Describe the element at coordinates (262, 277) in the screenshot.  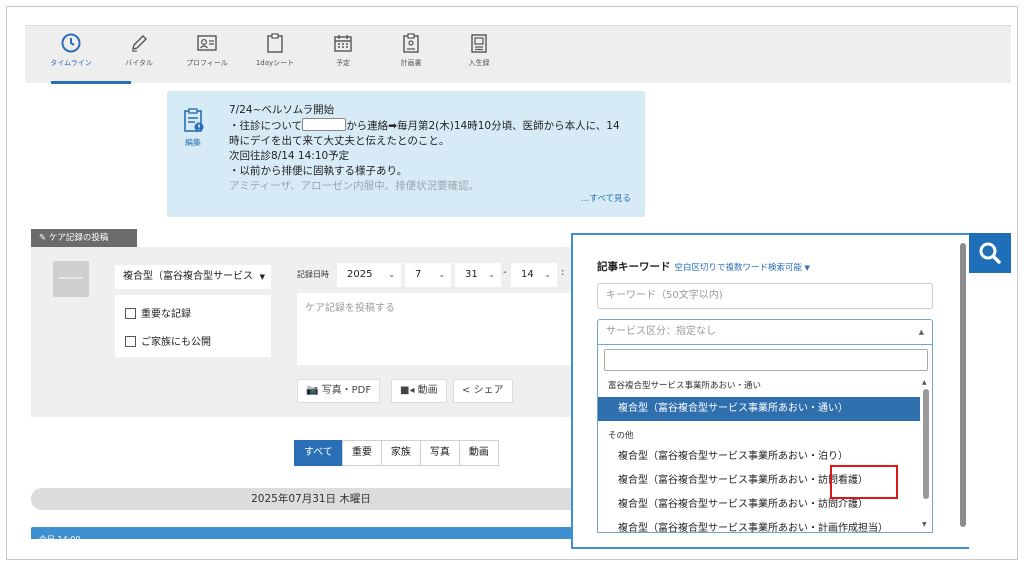
I see `caret-down-icon: ▼` at that location.